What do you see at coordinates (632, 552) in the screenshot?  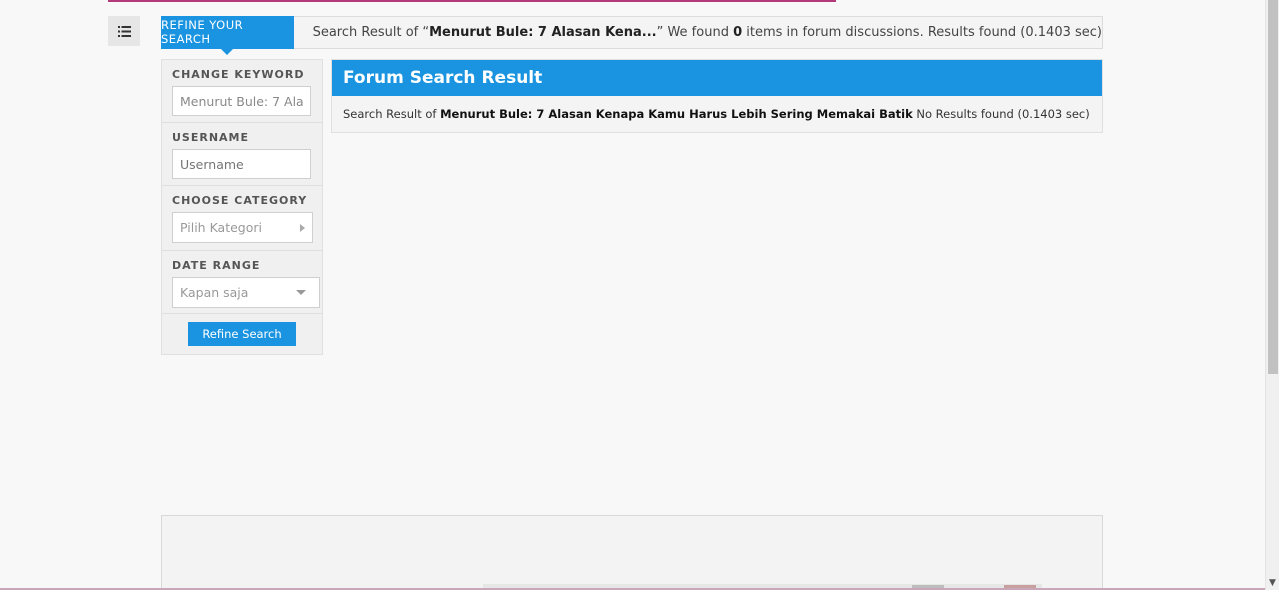 I see `bottom-content-box` at bounding box center [632, 552].